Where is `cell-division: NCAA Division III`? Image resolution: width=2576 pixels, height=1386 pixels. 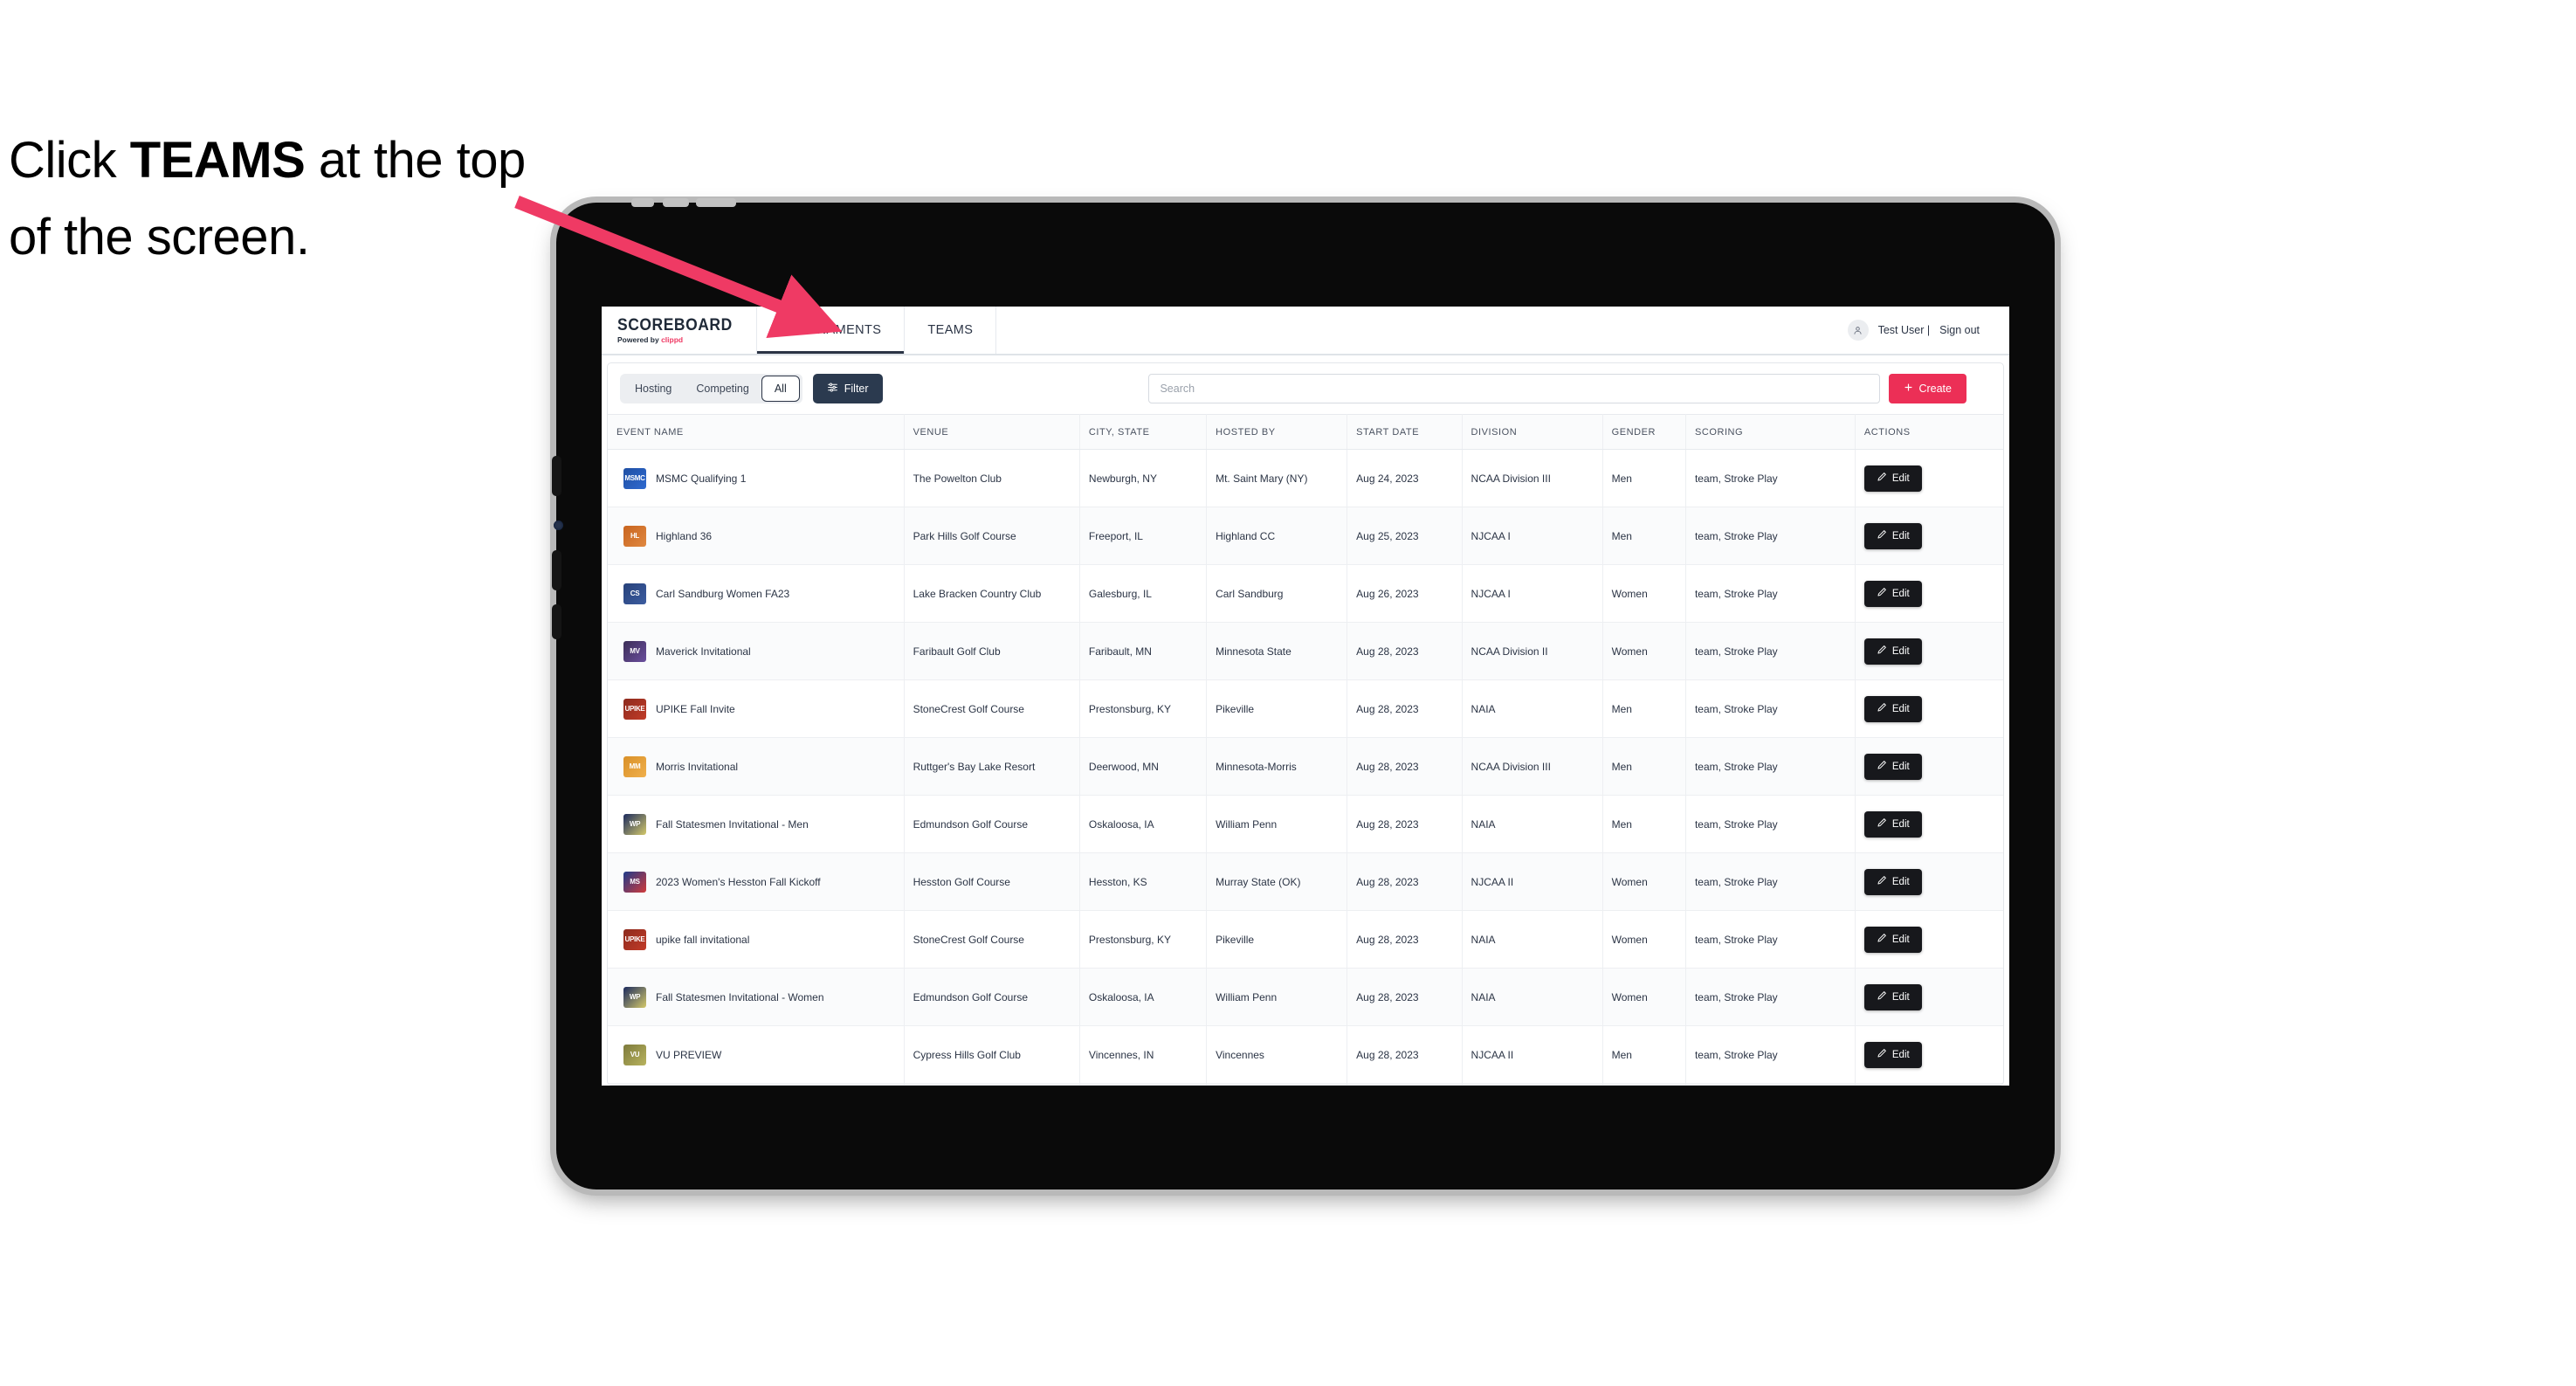
cell-division: NCAA Division III is located at coordinates (1532, 766).